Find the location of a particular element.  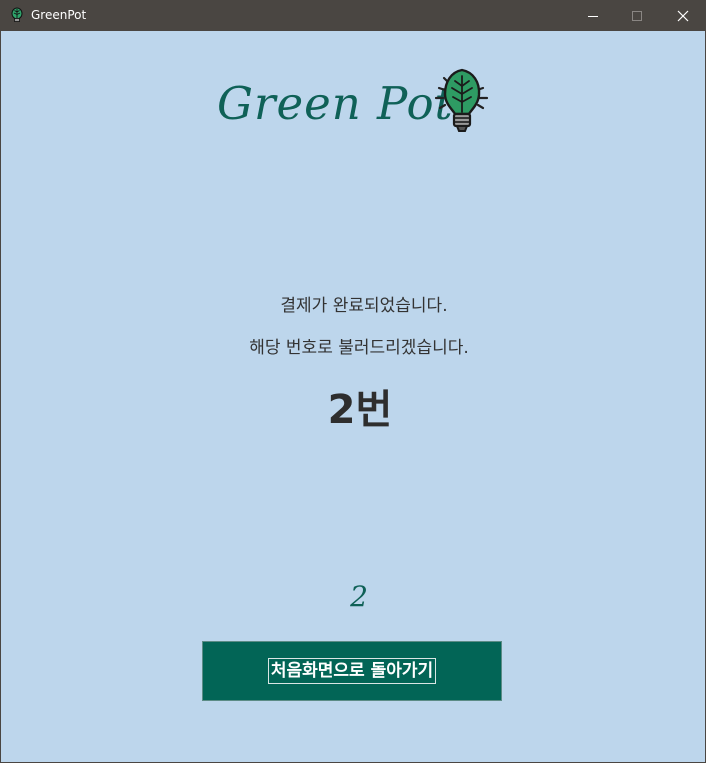

maximize-icon is located at coordinates (637, 15).